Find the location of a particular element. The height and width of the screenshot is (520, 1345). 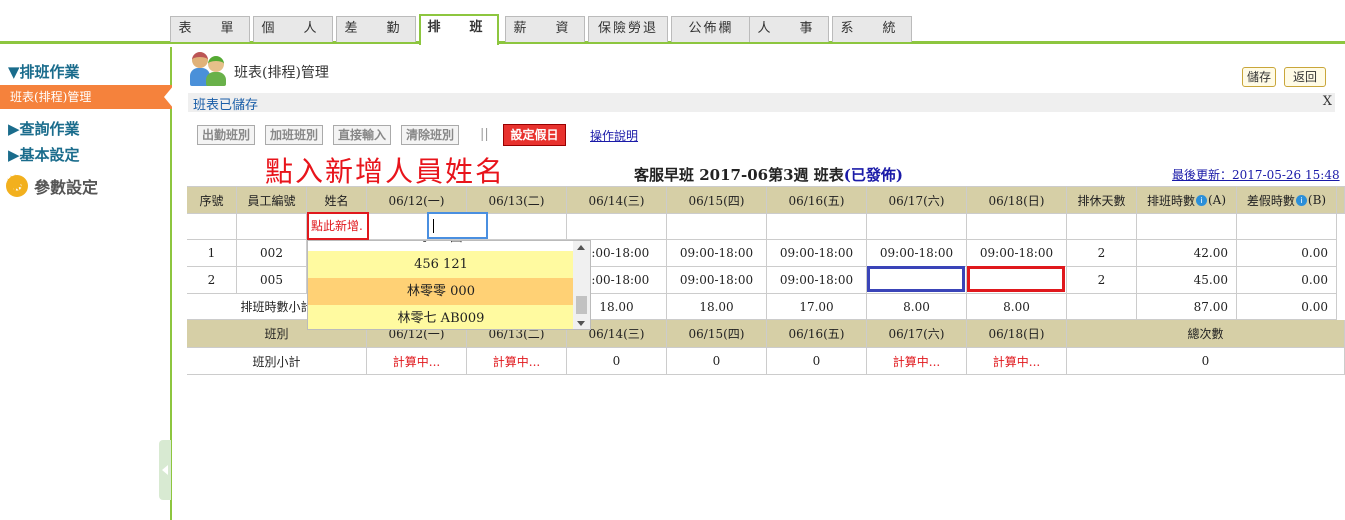

row-number: 1 is located at coordinates (212, 253).